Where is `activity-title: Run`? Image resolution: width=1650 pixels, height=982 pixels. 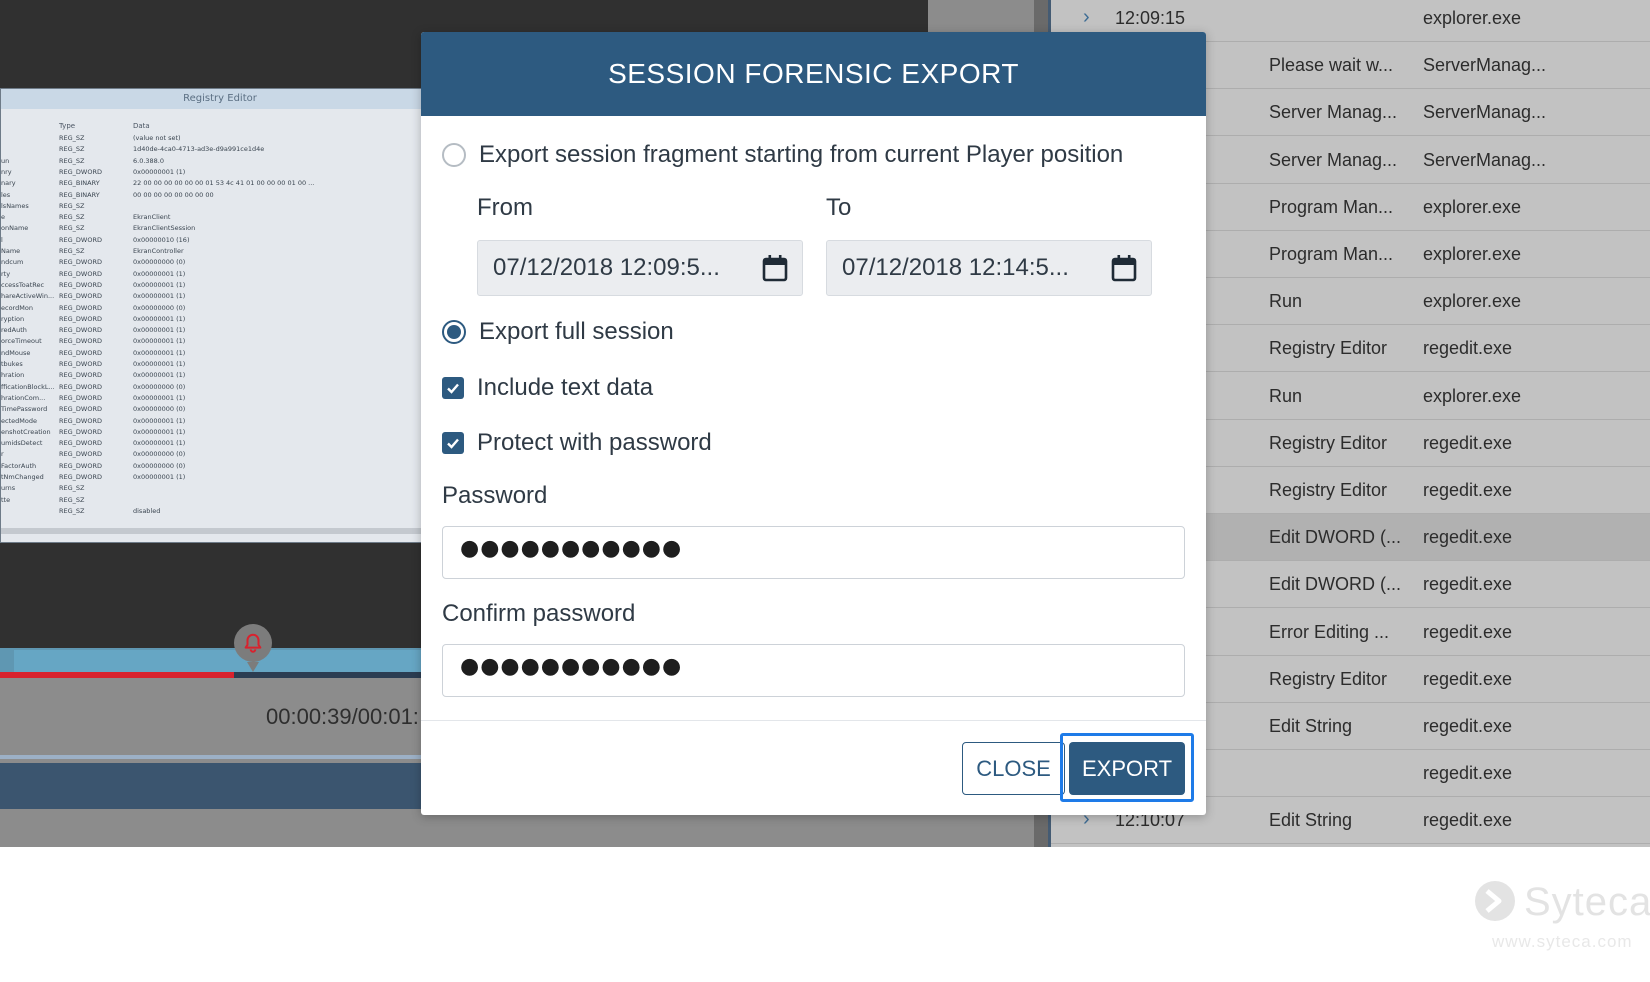 activity-title: Run is located at coordinates (1286, 301).